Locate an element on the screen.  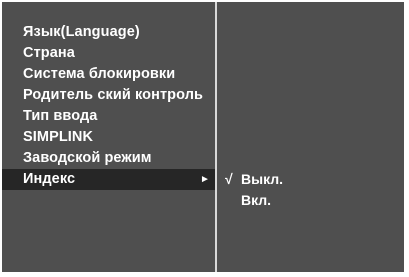
menu-item-label: Система блокировки is located at coordinates (99, 74).